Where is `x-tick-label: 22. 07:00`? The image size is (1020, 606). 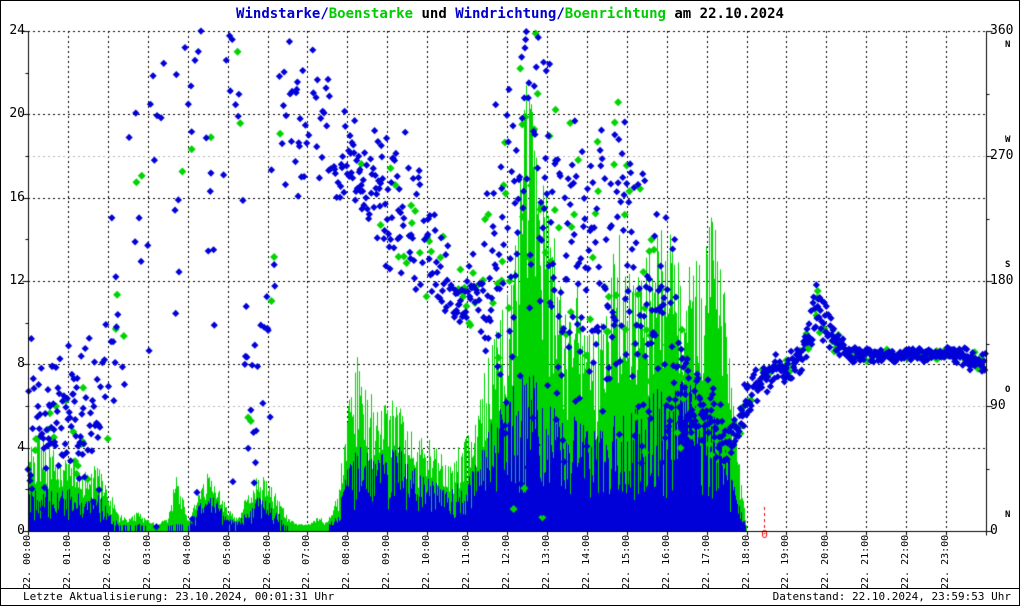
x-tick-label: 22. 07:00 is located at coordinates (307, 561).